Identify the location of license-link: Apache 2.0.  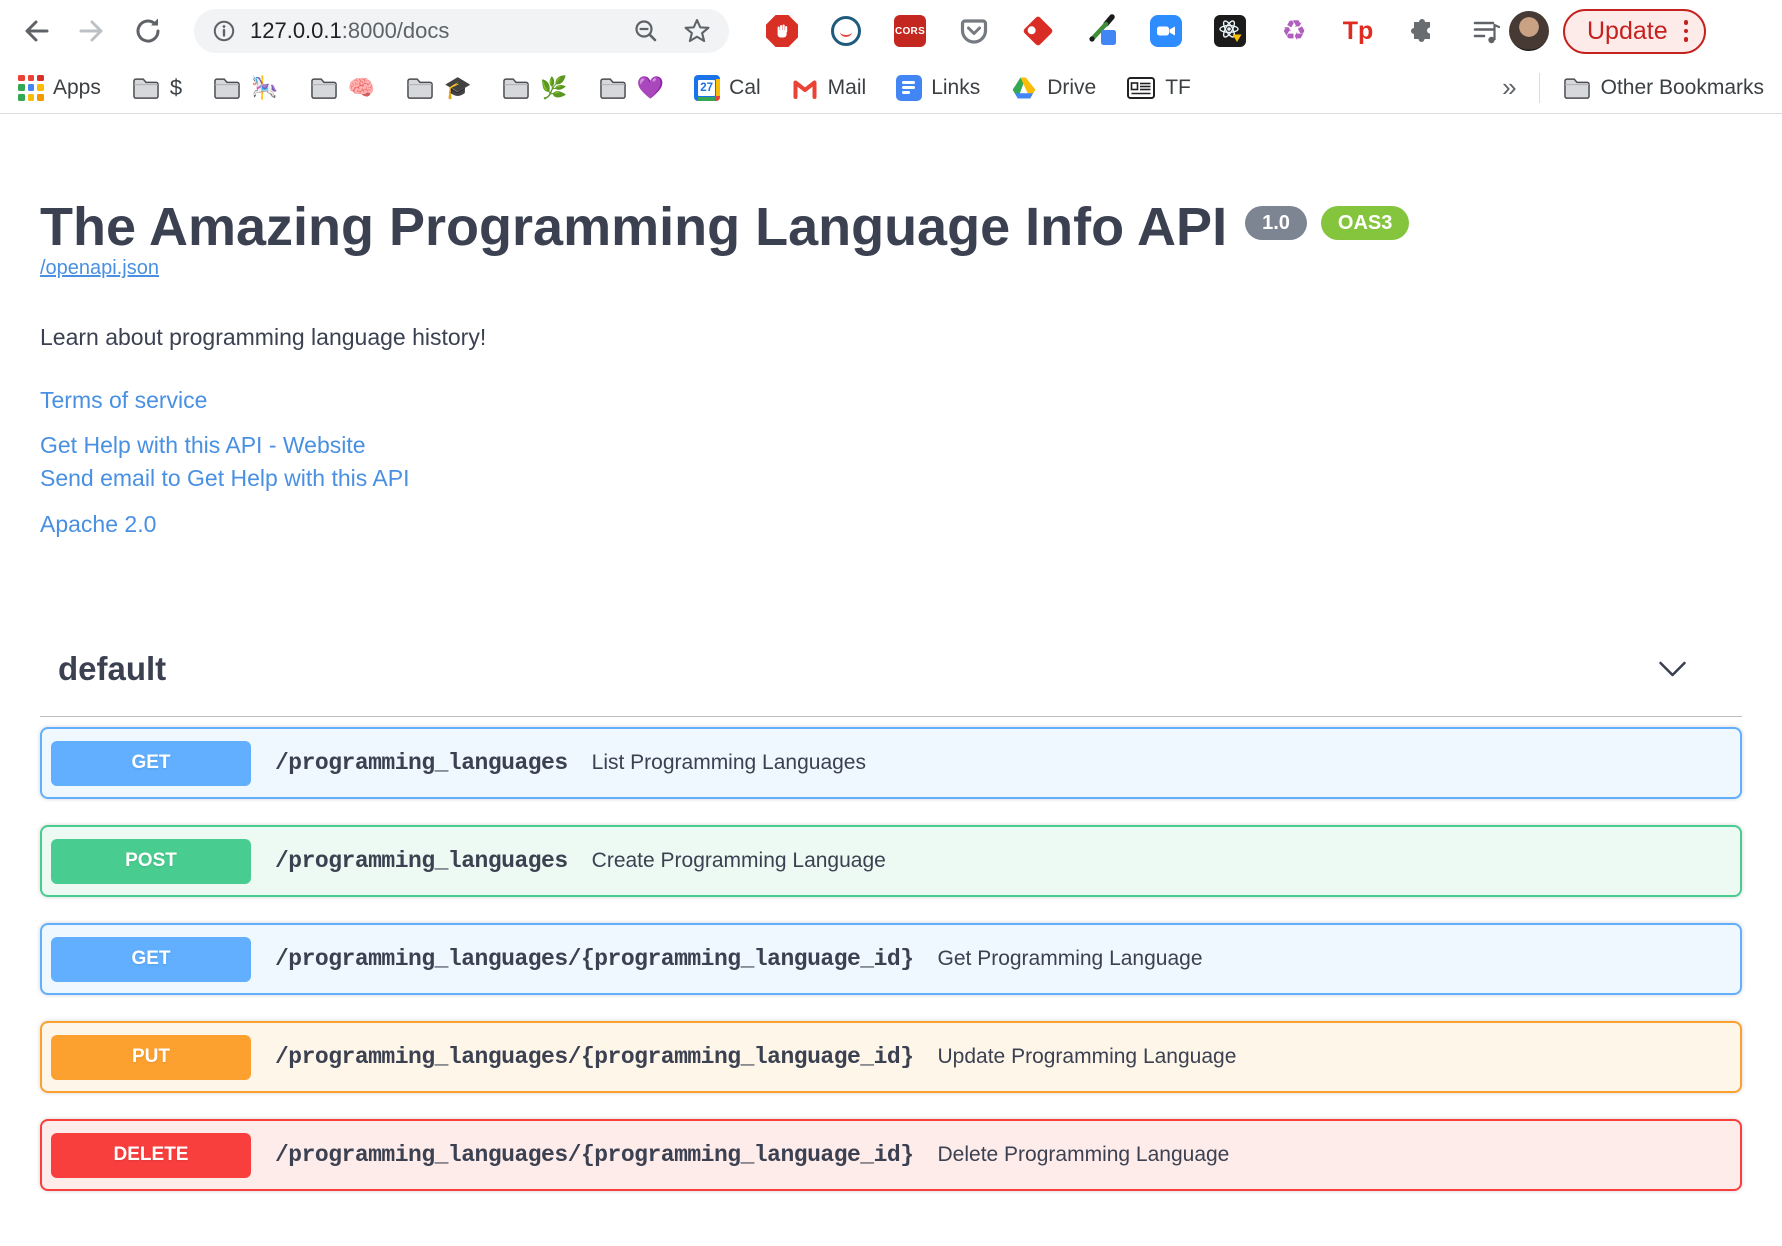
(98, 524).